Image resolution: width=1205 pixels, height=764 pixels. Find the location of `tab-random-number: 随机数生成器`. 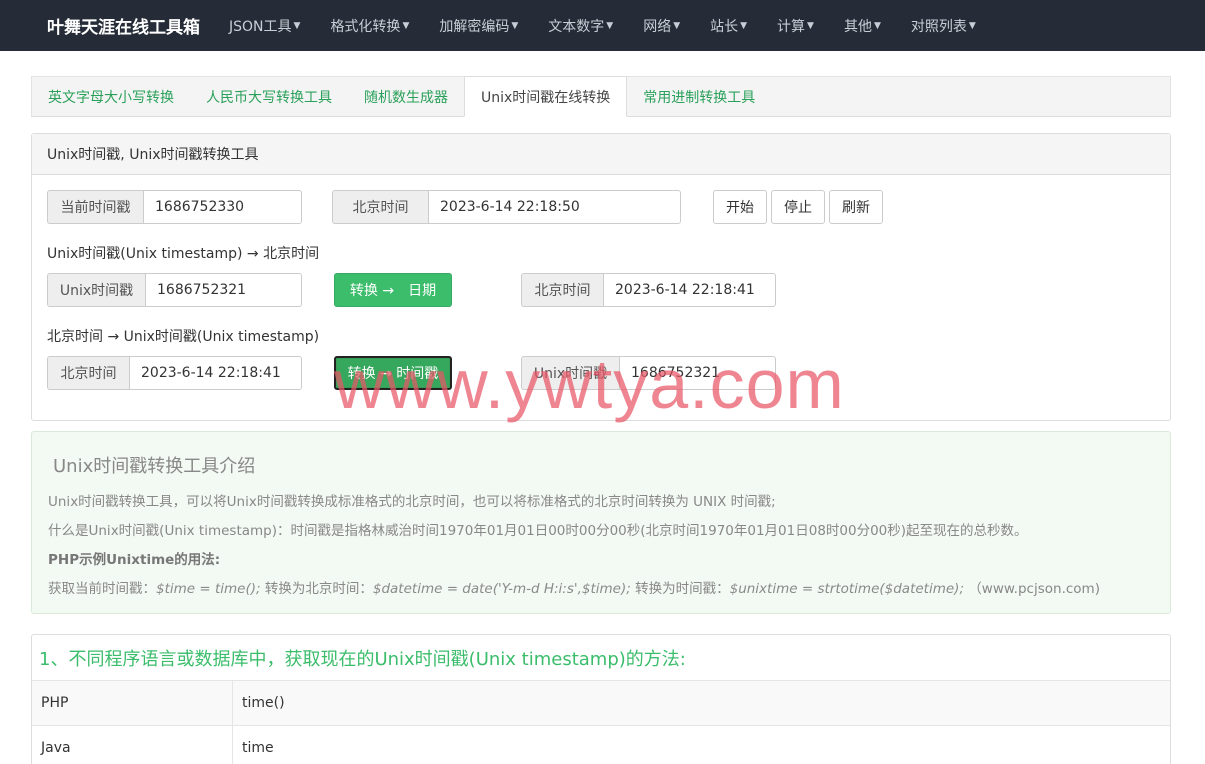

tab-random-number: 随机数生成器 is located at coordinates (406, 97).